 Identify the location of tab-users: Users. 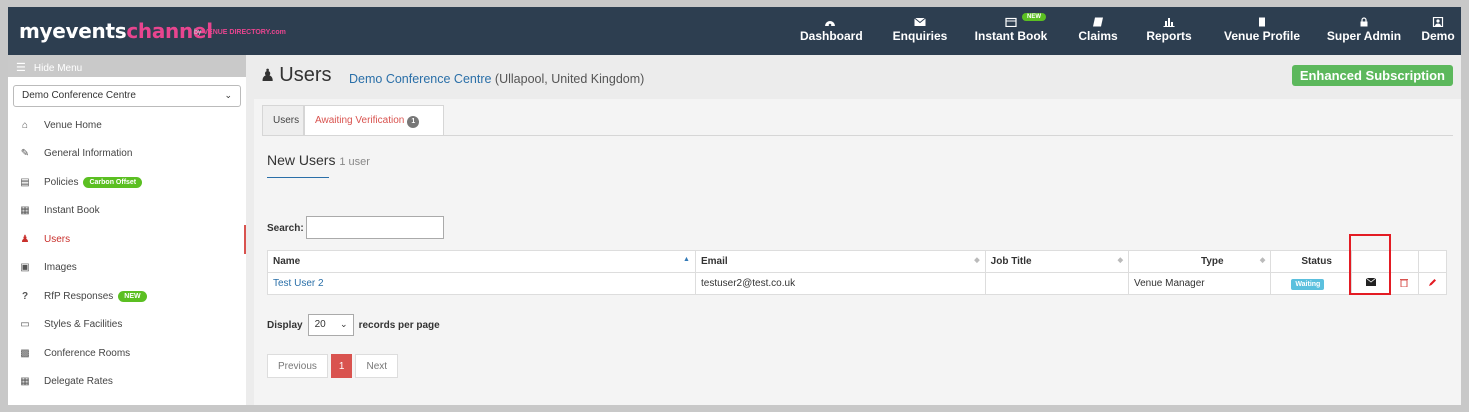
(283, 120).